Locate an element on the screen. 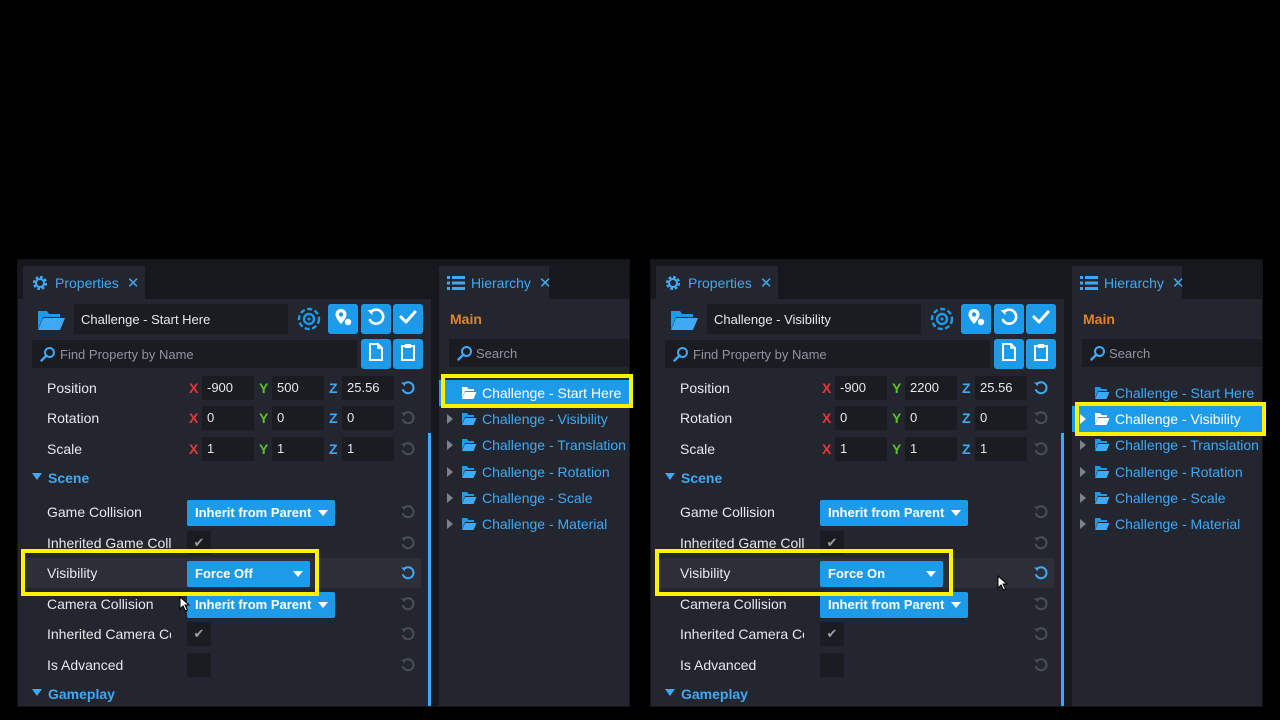 Image resolution: width=1280 pixels, height=720 pixels. copy-icon is located at coordinates (376, 354).